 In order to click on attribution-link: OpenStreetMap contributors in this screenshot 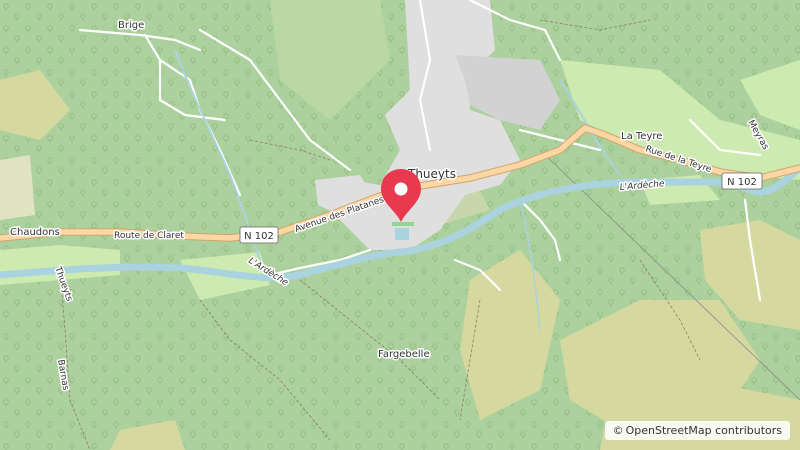, I will do `click(704, 430)`.